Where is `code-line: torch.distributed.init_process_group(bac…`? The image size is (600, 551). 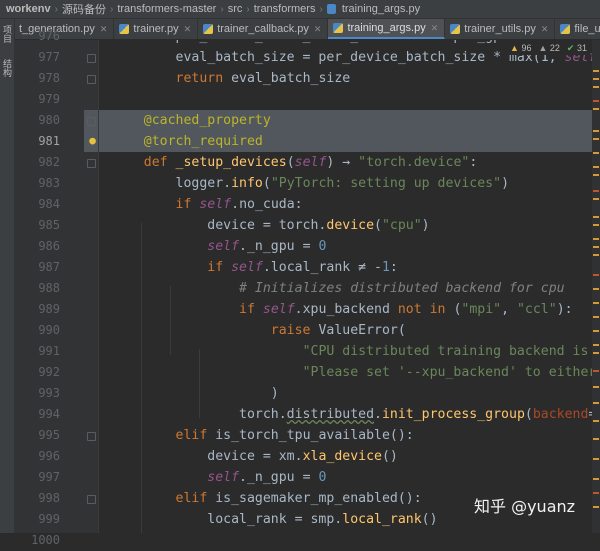 code-line: torch.distributed.init_process_group(bac… is located at coordinates (345, 414).